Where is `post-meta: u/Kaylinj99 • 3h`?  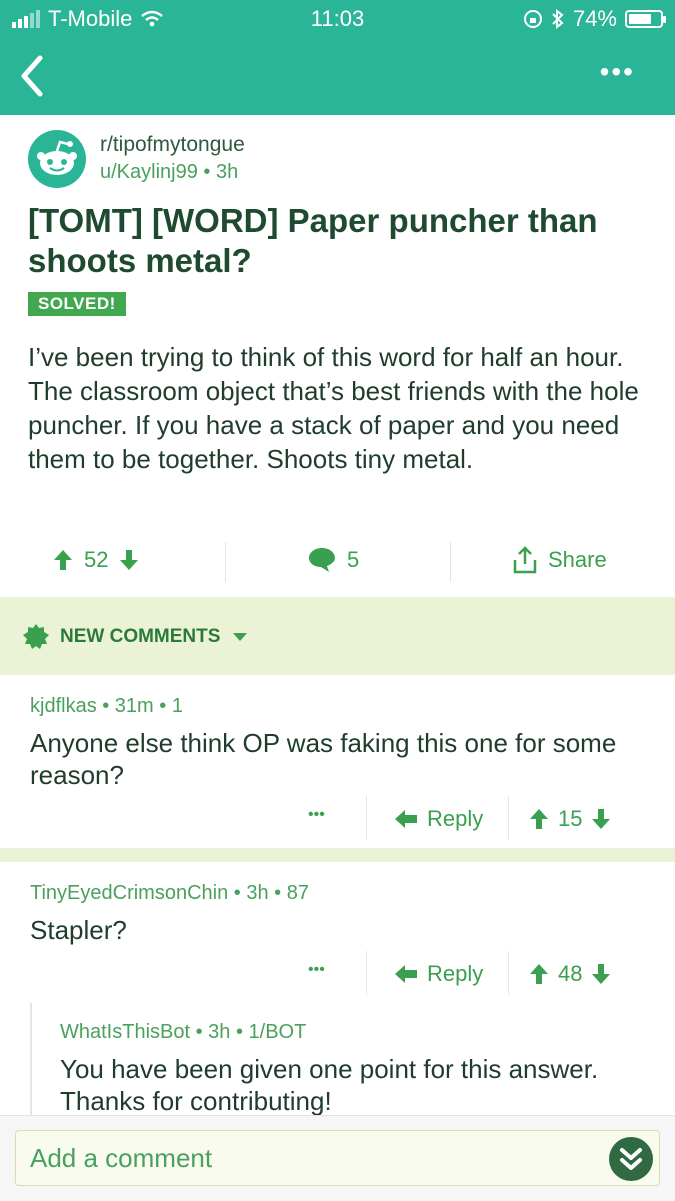 post-meta: u/Kaylinj99 • 3h is located at coordinates (169, 172).